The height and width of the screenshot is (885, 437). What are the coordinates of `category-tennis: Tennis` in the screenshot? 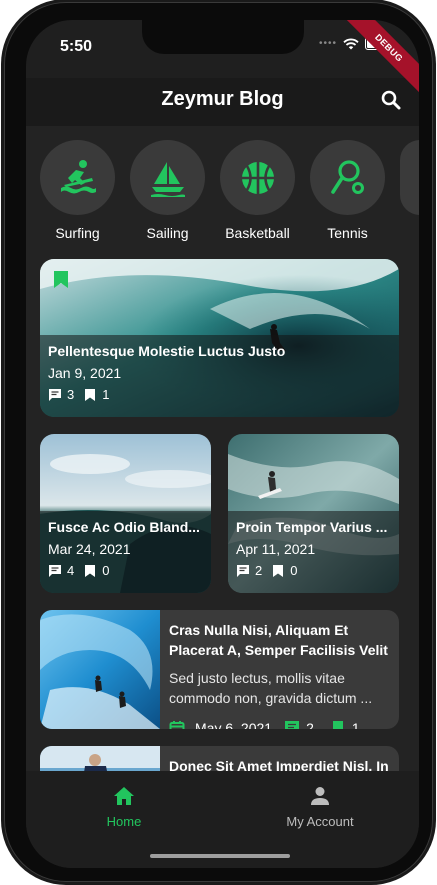 It's located at (347, 190).